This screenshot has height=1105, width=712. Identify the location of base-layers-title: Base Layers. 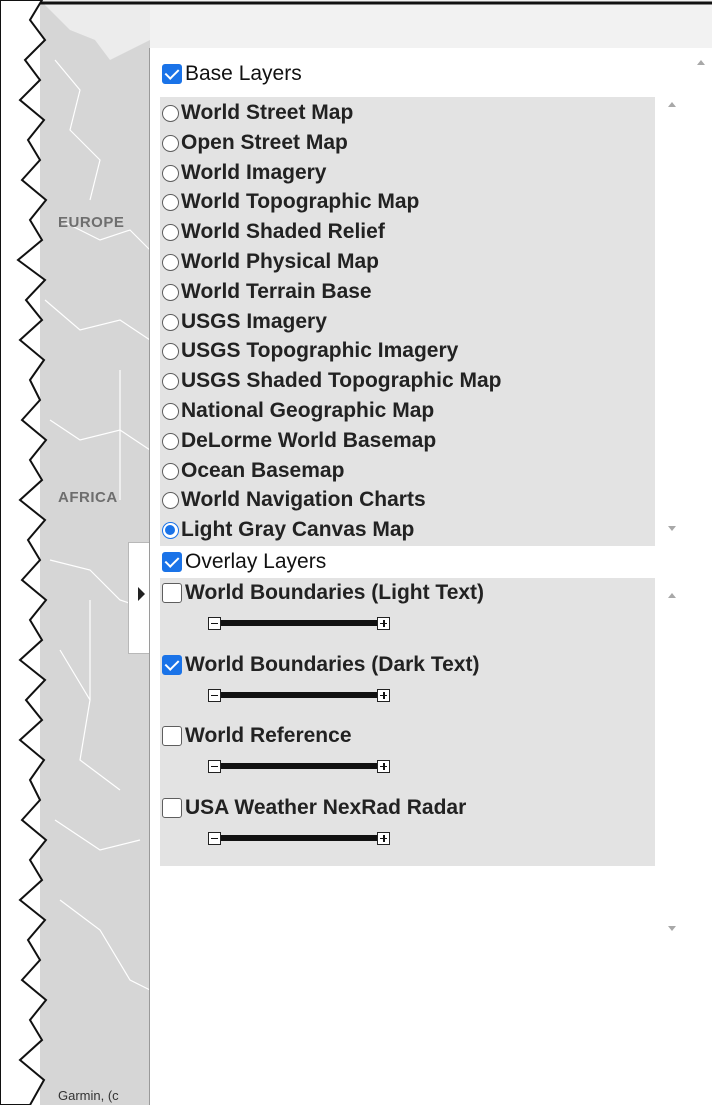
(243, 73).